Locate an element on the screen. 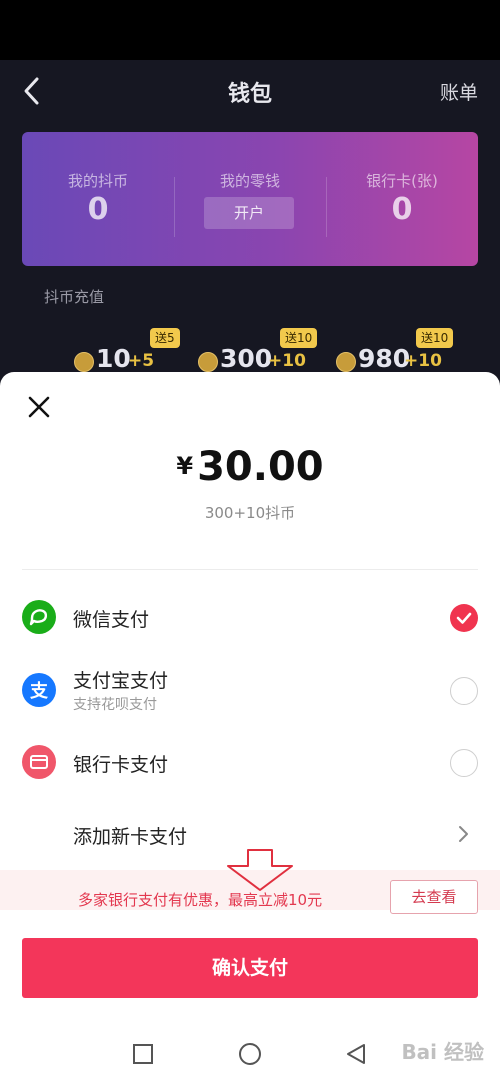 Image resolution: width=500 pixels, height=1084 pixels. amount-description: 300+10抖币 is located at coordinates (250, 513).